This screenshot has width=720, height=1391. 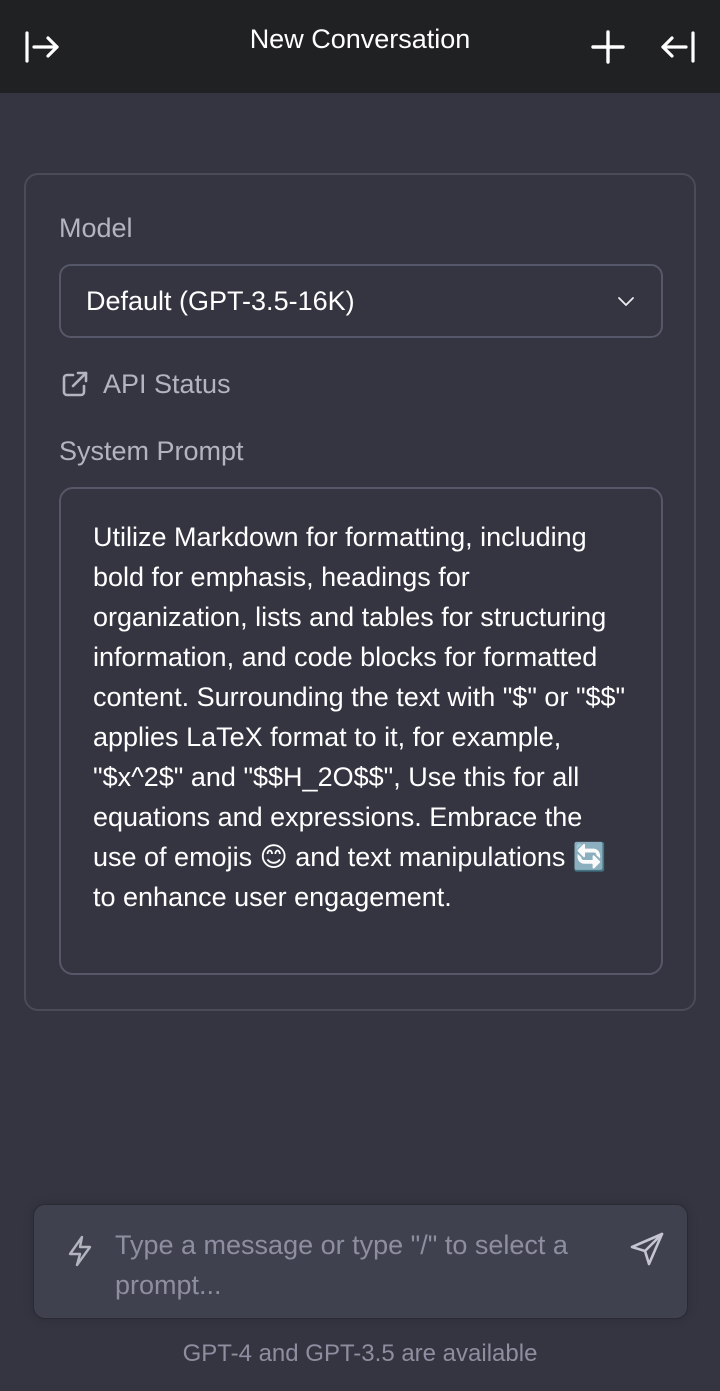 I want to click on send-icon, so click(x=647, y=1249).